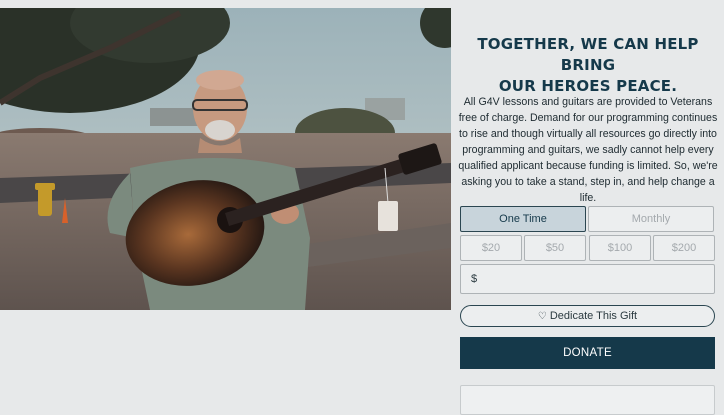 This screenshot has width=724, height=415. Describe the element at coordinates (588, 54) in the screenshot. I see `headline-line-1: TOGETHER, WE CAN HELP BRING` at that location.